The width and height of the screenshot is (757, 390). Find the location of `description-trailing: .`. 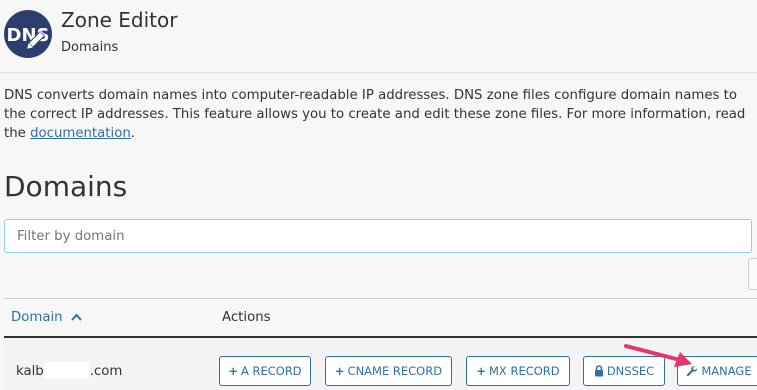

description-trailing: . is located at coordinates (133, 133).